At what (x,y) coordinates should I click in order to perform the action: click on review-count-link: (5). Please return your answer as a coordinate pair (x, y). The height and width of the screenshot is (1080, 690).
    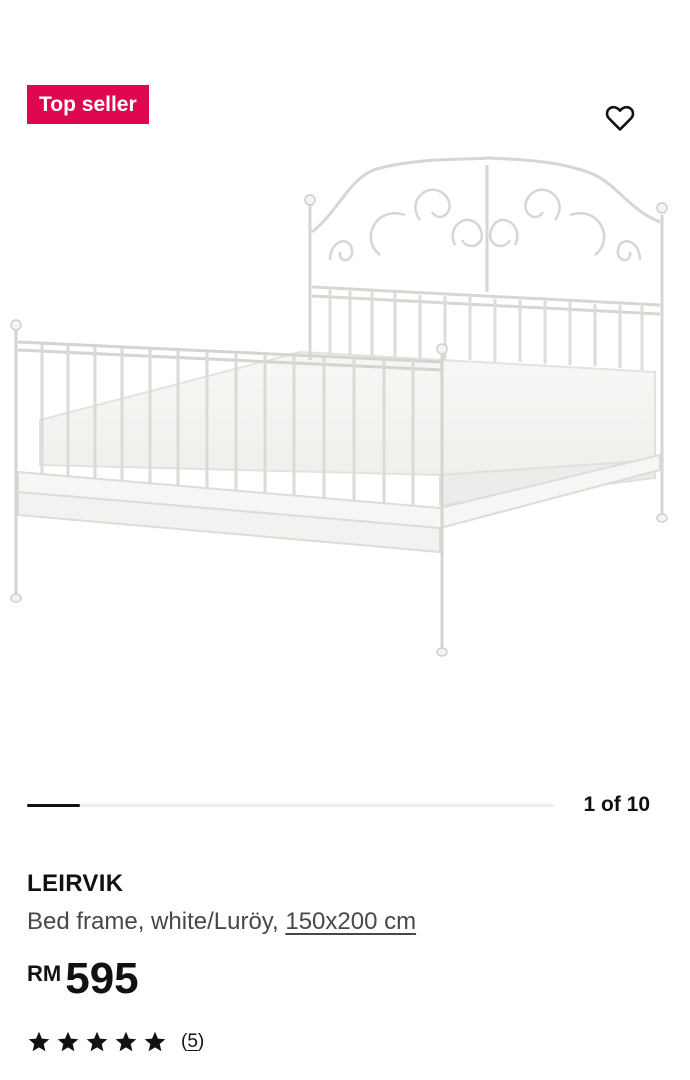
    Looking at the image, I should click on (192, 1042).